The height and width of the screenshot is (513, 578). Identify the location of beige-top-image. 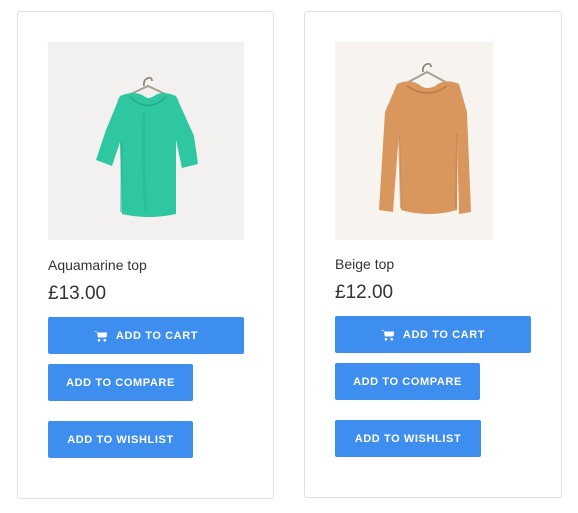
(414, 141).